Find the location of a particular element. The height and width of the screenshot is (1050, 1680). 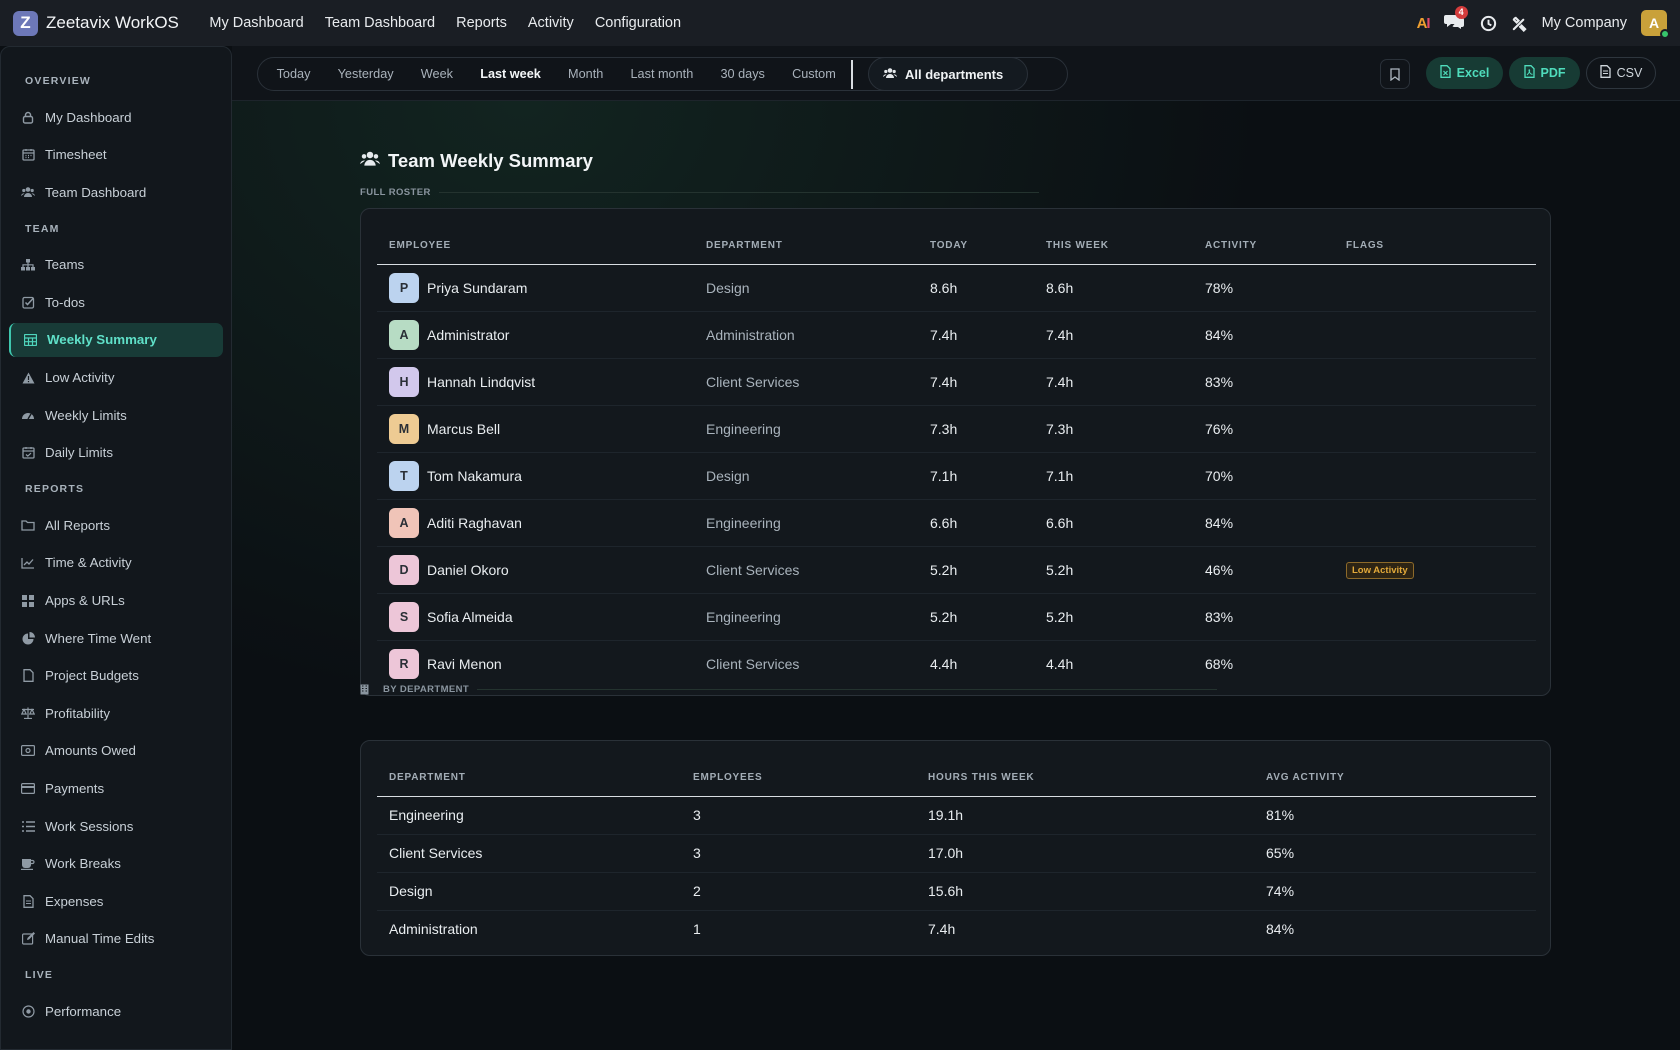

employee: A Administrator is located at coordinates (547, 334).